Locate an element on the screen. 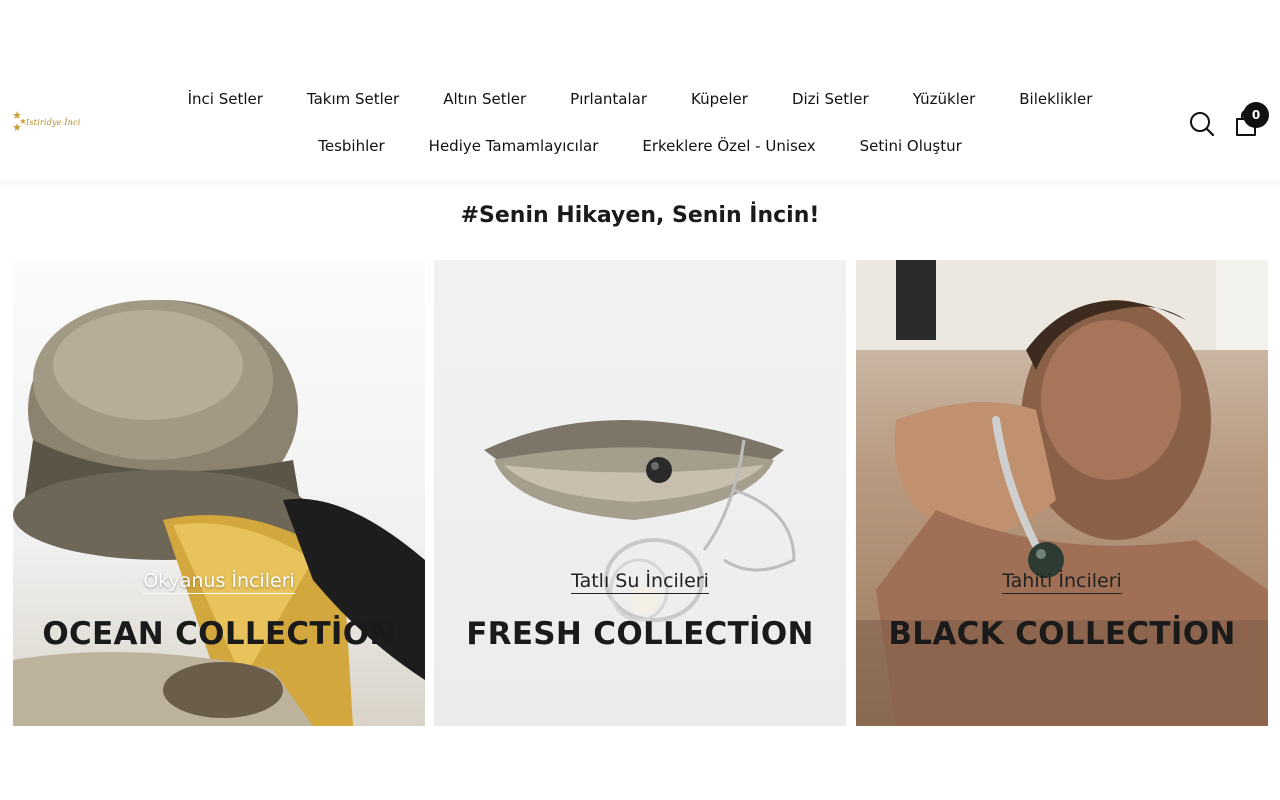  nav-item-hediye-tamamlayicilar: Hediye Tamamlayıcılar is located at coordinates (514, 146).